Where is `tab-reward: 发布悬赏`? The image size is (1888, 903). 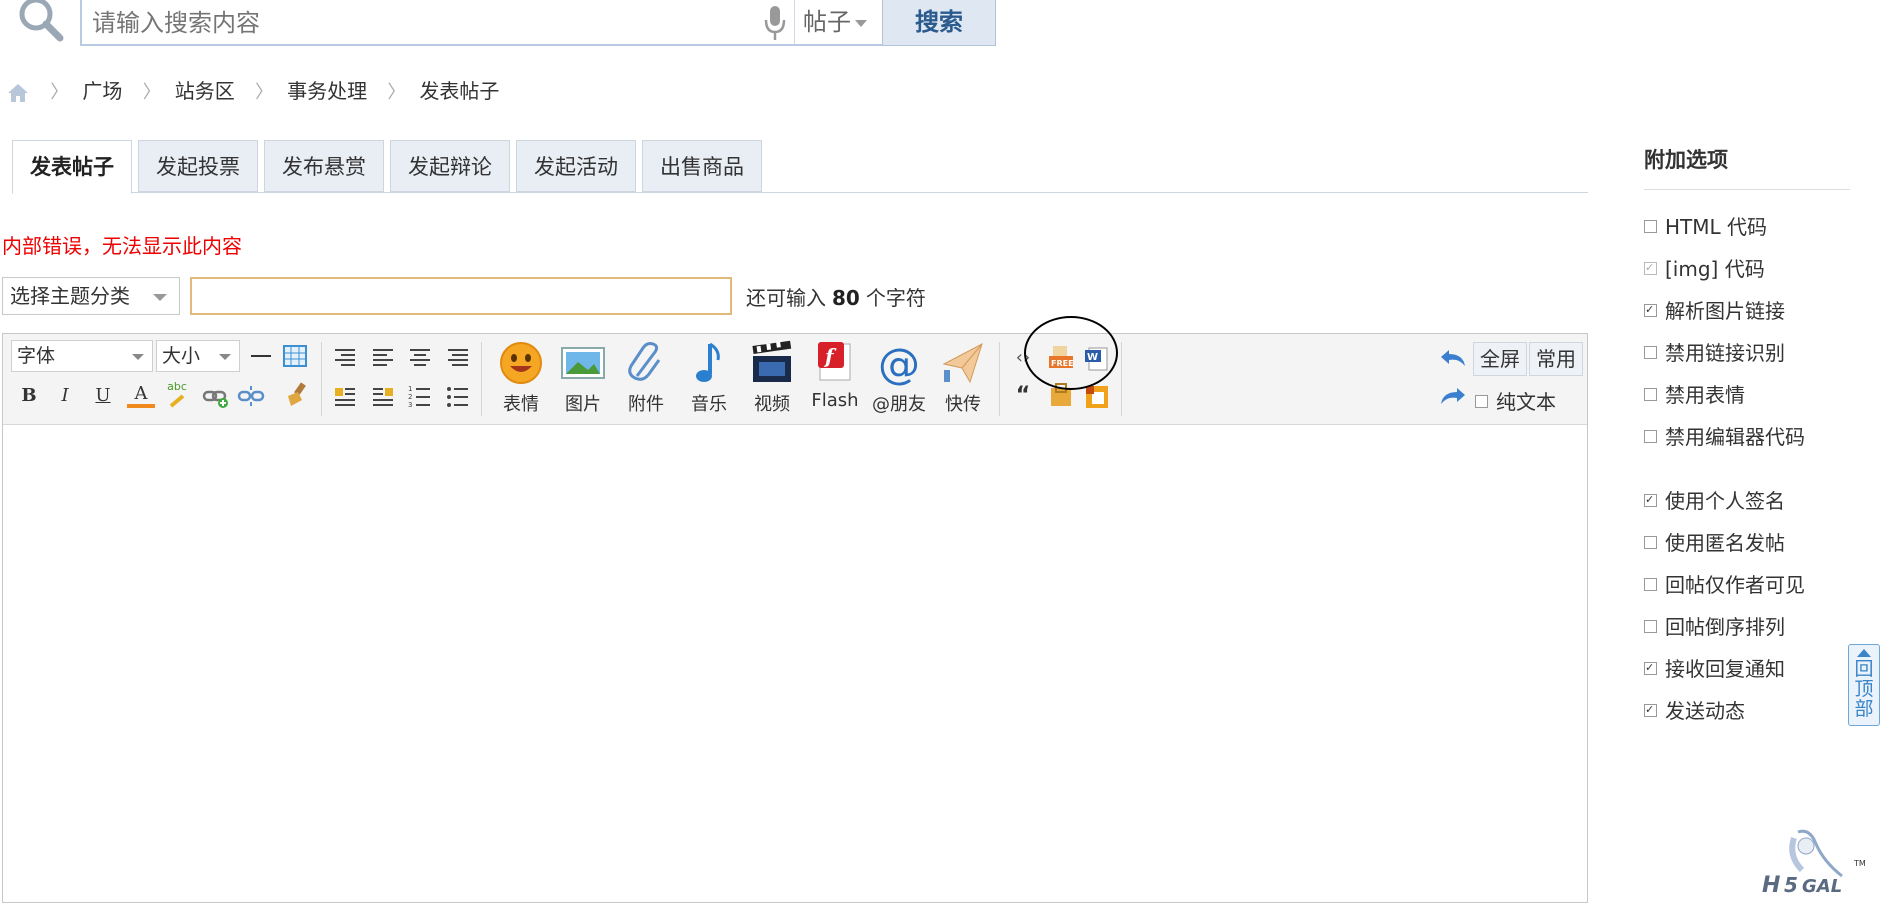
tab-reward: 发布悬赏 is located at coordinates (324, 166).